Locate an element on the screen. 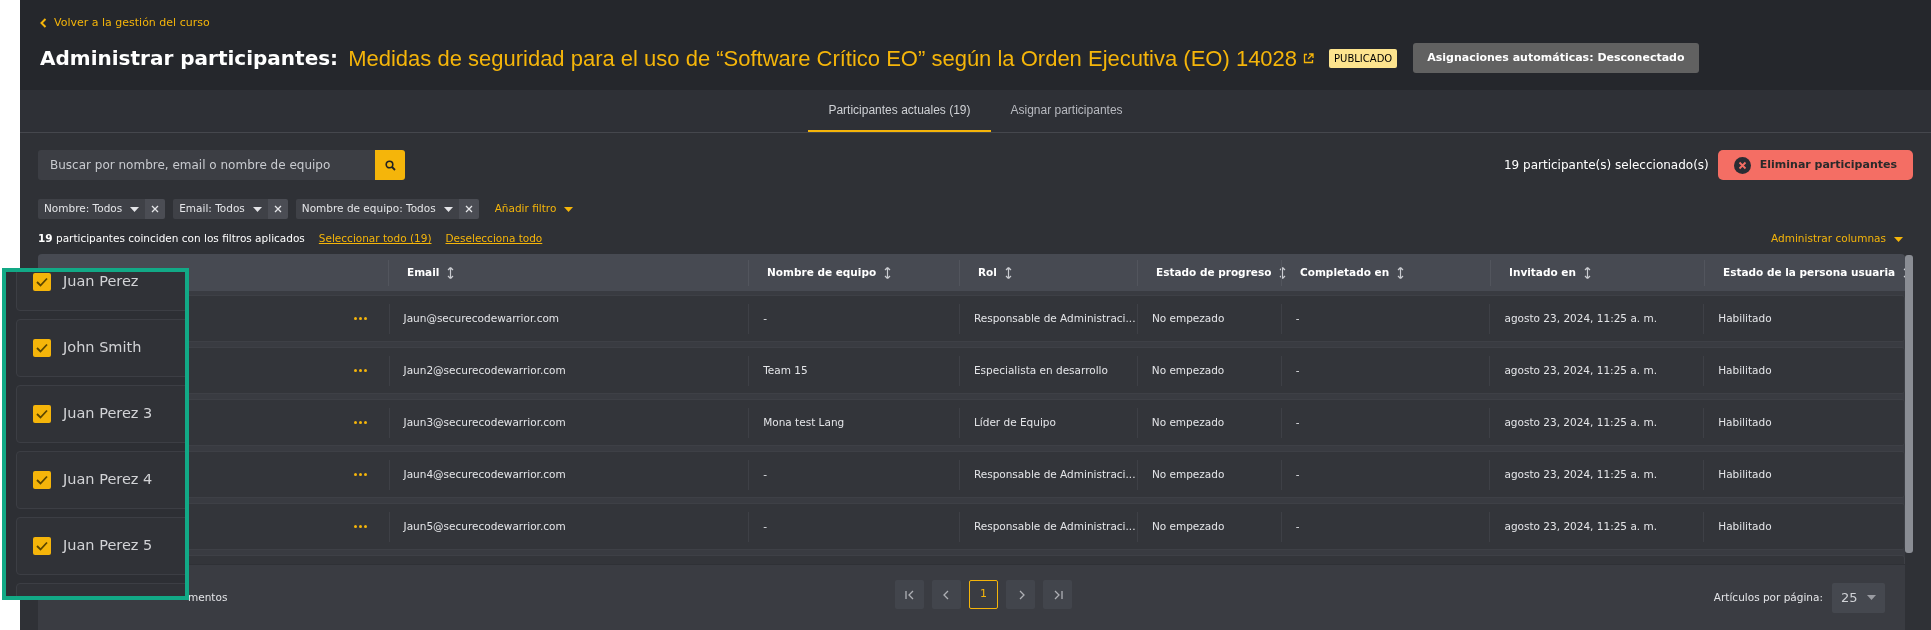 The image size is (1931, 630). manage-columns-button: Administrar columnas is located at coordinates (1837, 239).